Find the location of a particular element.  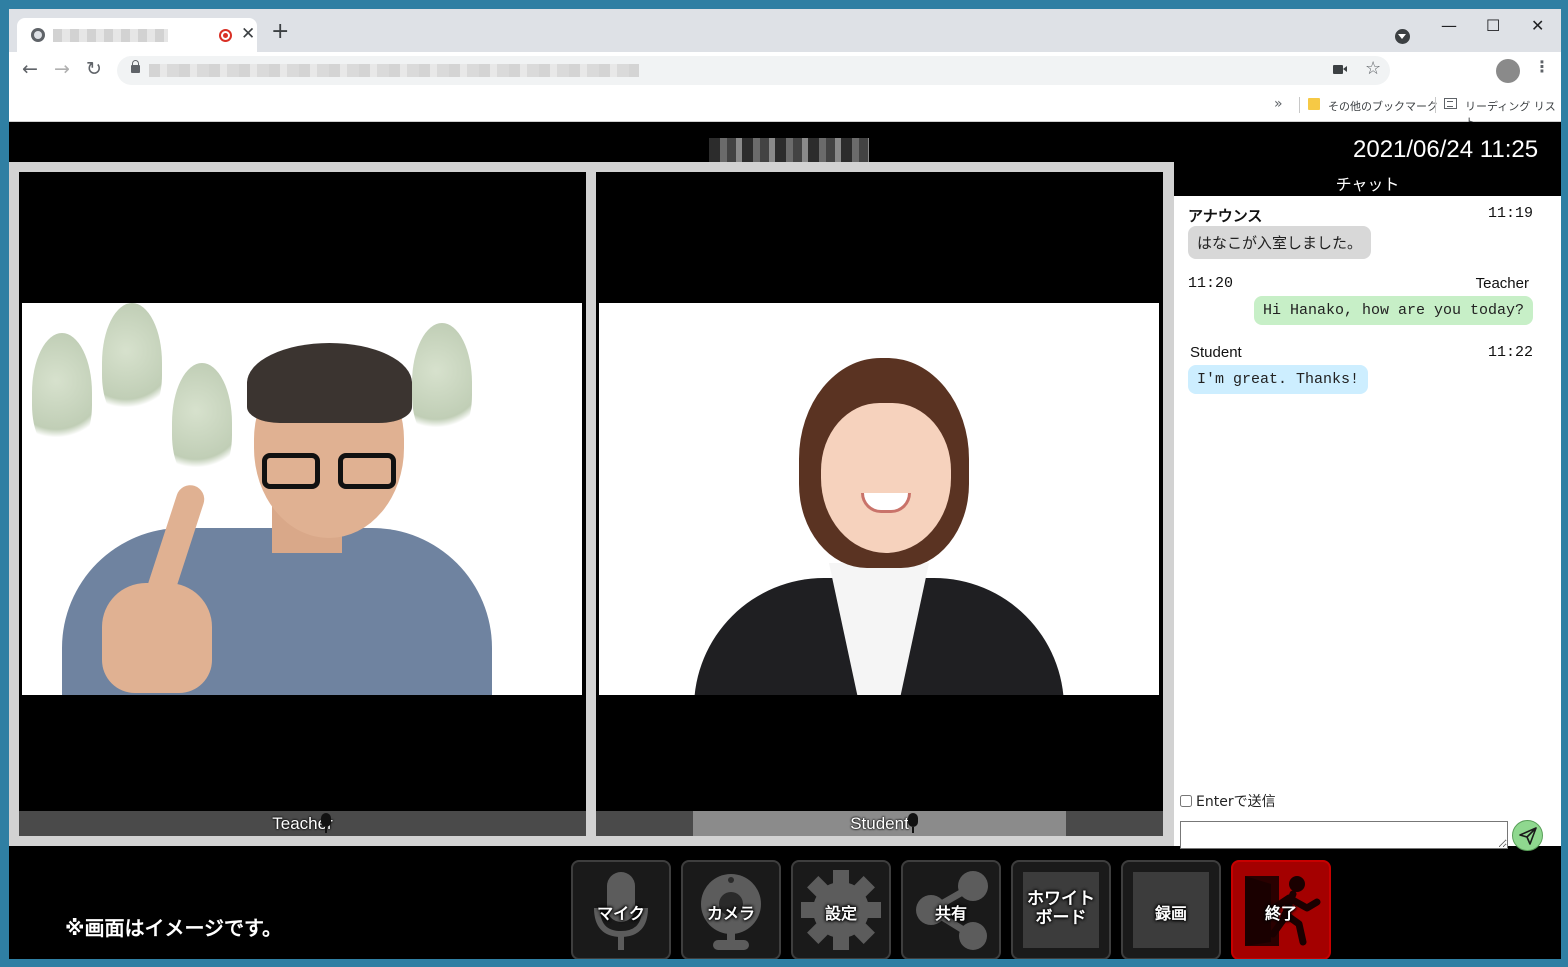

bookmarks-bar: » その他のブックマーク リーディング リスト is located at coordinates (785, 110).